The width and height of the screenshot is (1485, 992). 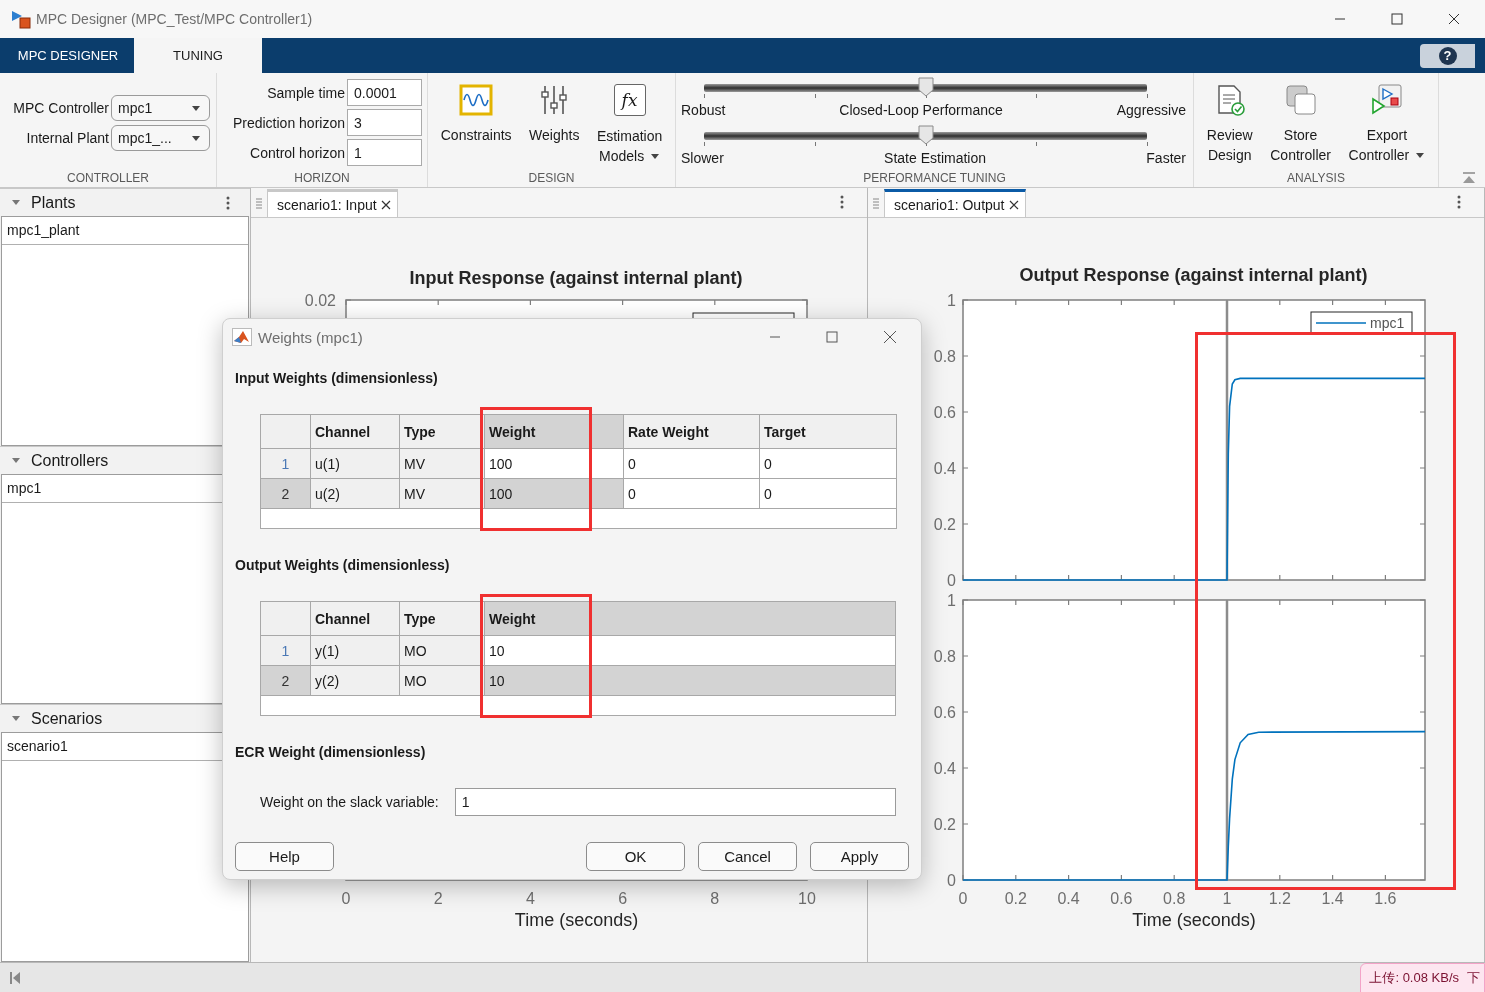 I want to click on field-label: Prediction horizon, so click(x=288, y=122).